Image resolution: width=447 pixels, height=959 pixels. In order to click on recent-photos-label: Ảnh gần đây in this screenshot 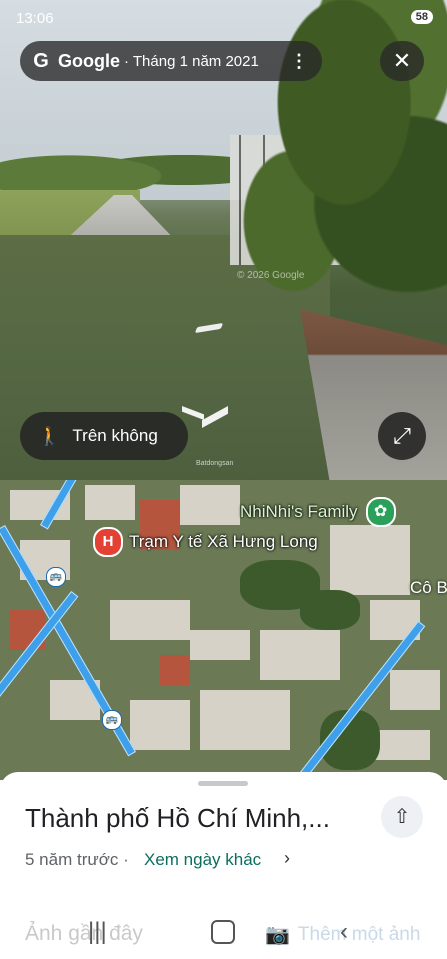, I will do `click(84, 933)`.